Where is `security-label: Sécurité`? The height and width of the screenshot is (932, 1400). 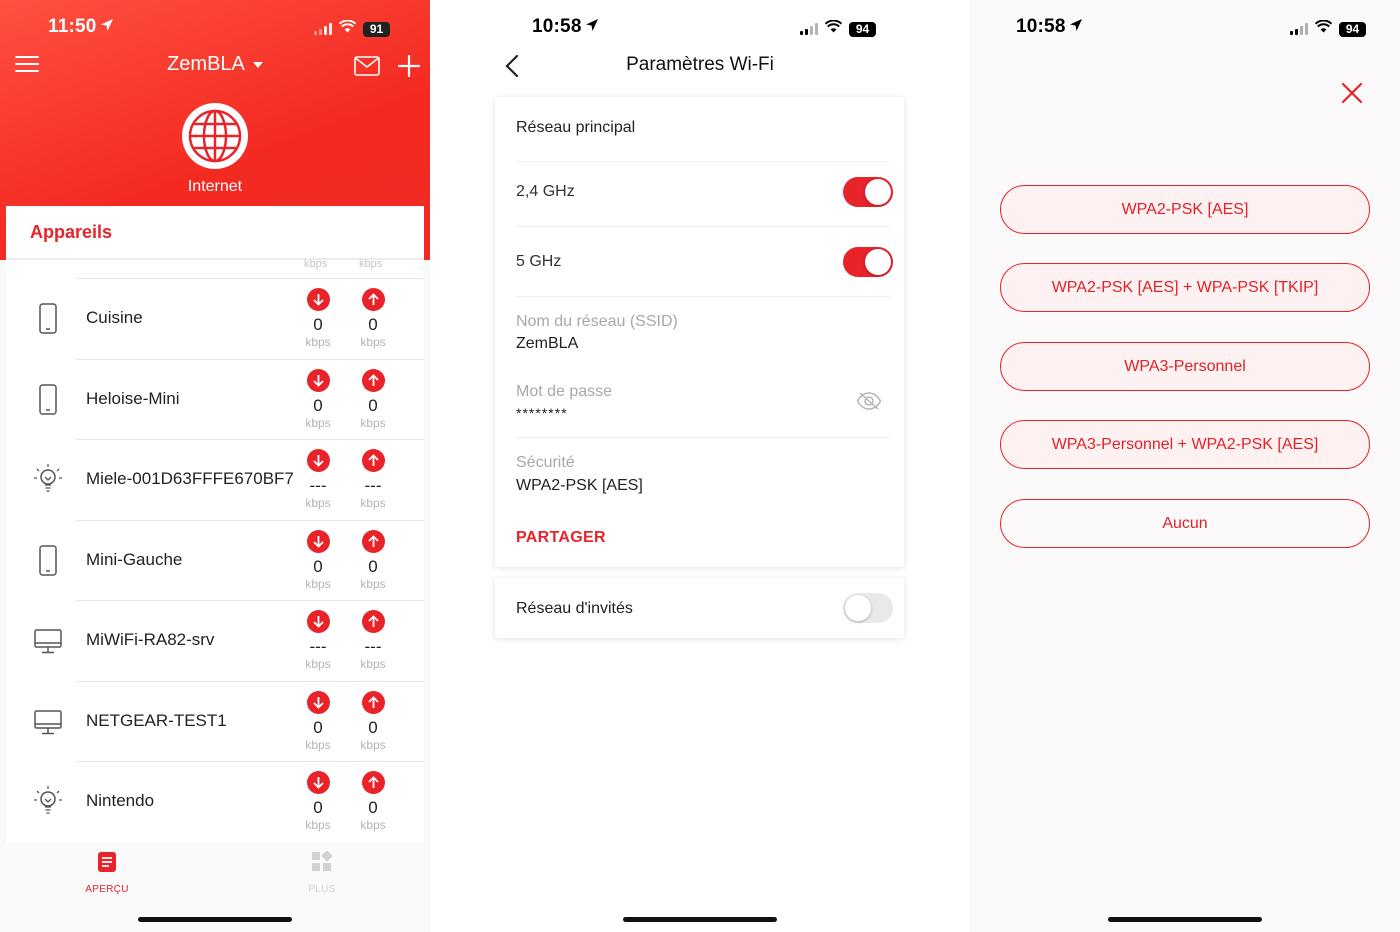 security-label: Sécurité is located at coordinates (545, 462).